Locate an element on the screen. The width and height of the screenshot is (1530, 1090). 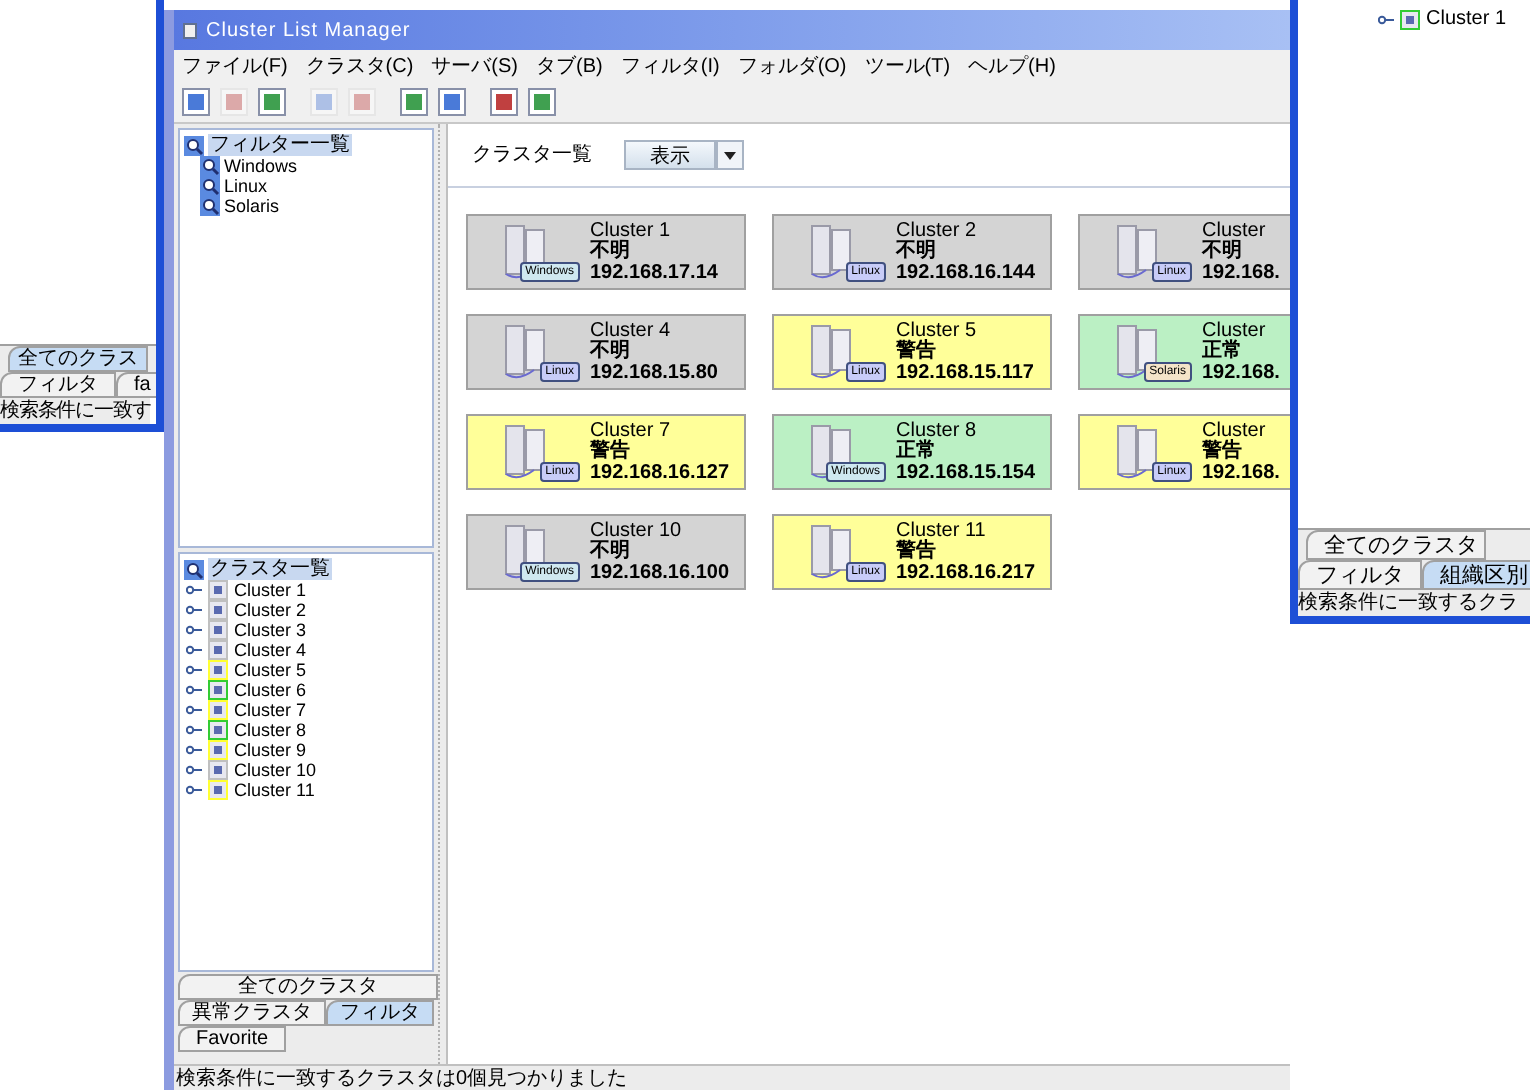
cluster-ip: 192.168.15.154 is located at coordinates (966, 472).